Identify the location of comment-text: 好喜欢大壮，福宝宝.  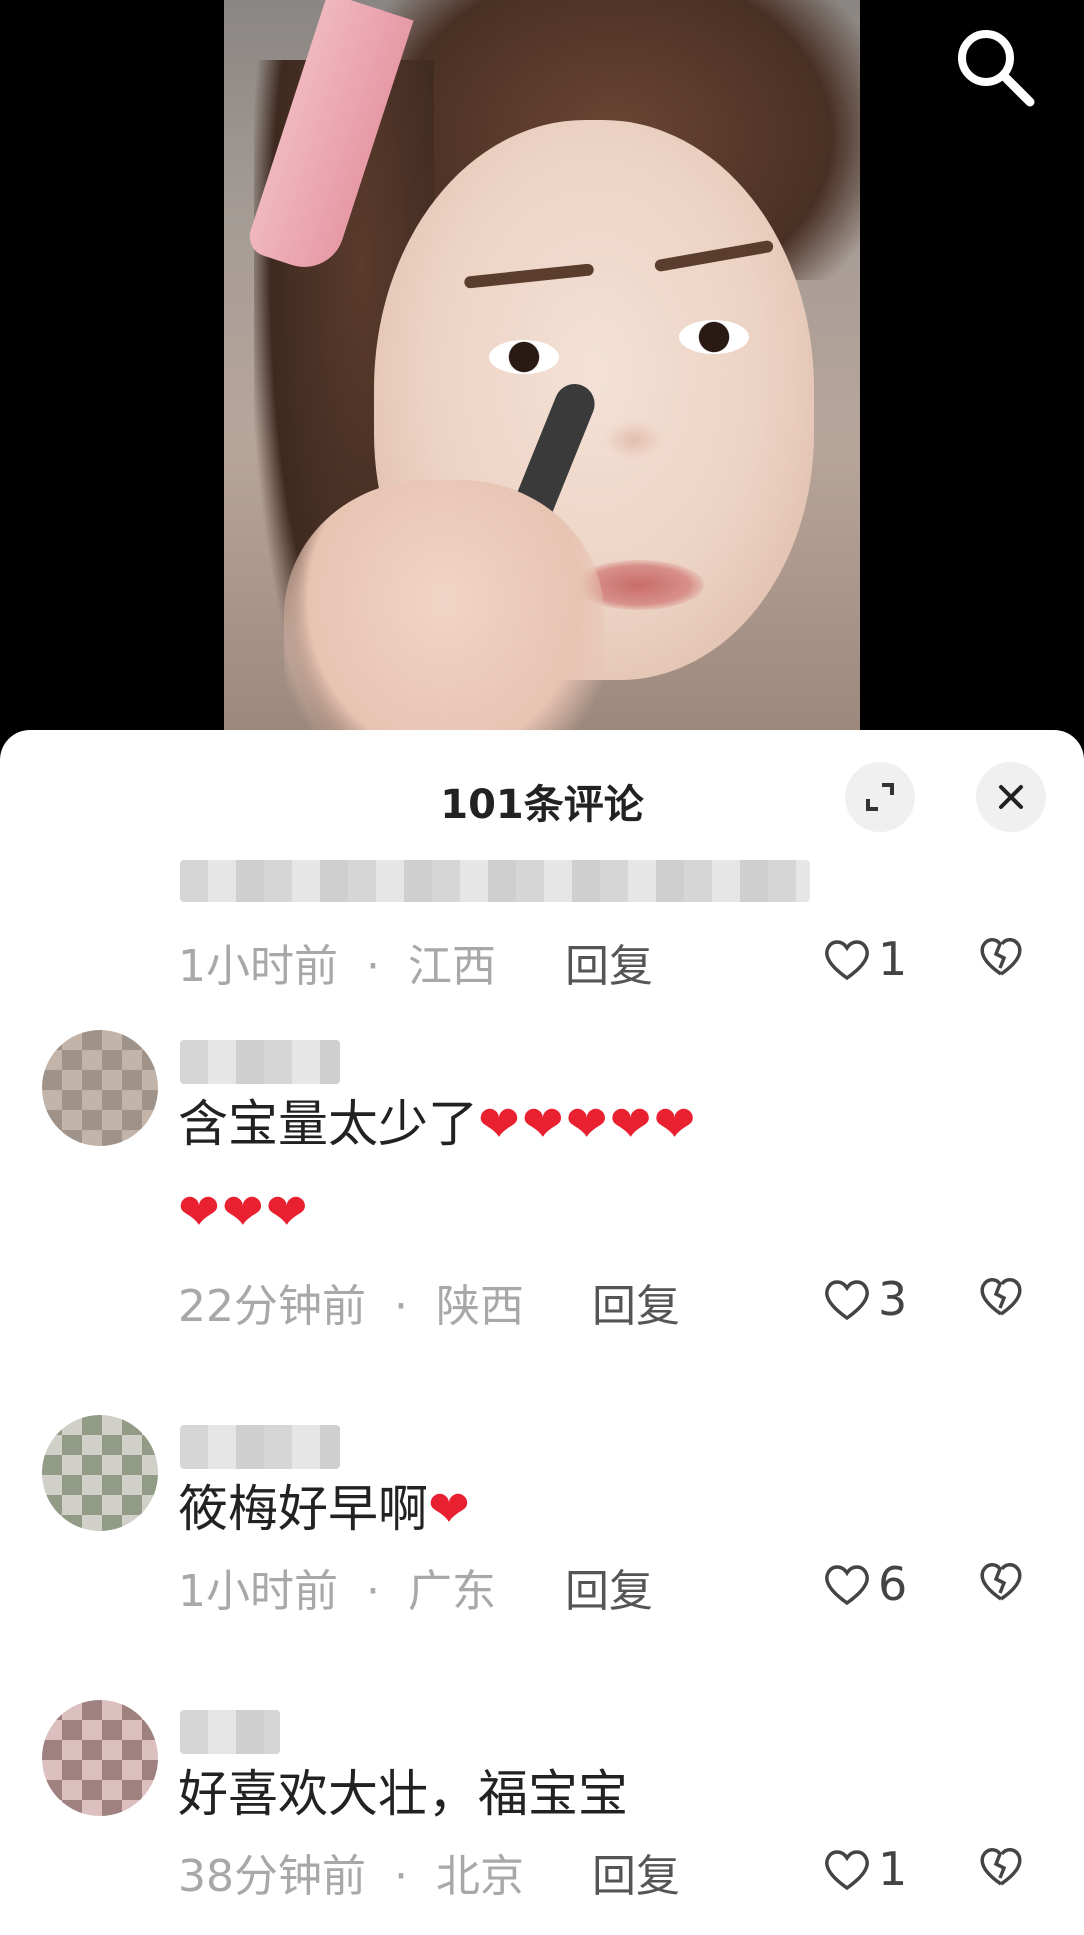
(403, 1794).